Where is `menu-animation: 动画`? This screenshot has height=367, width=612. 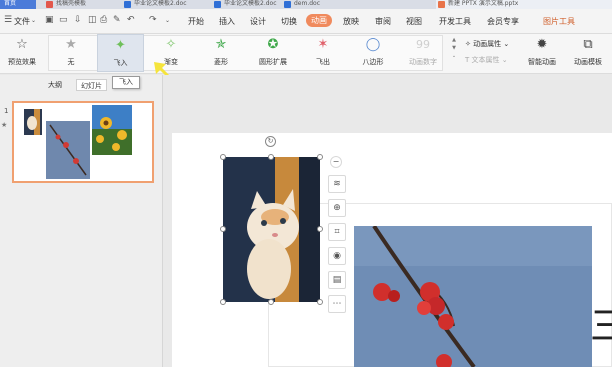 menu-animation: 动画 is located at coordinates (319, 20).